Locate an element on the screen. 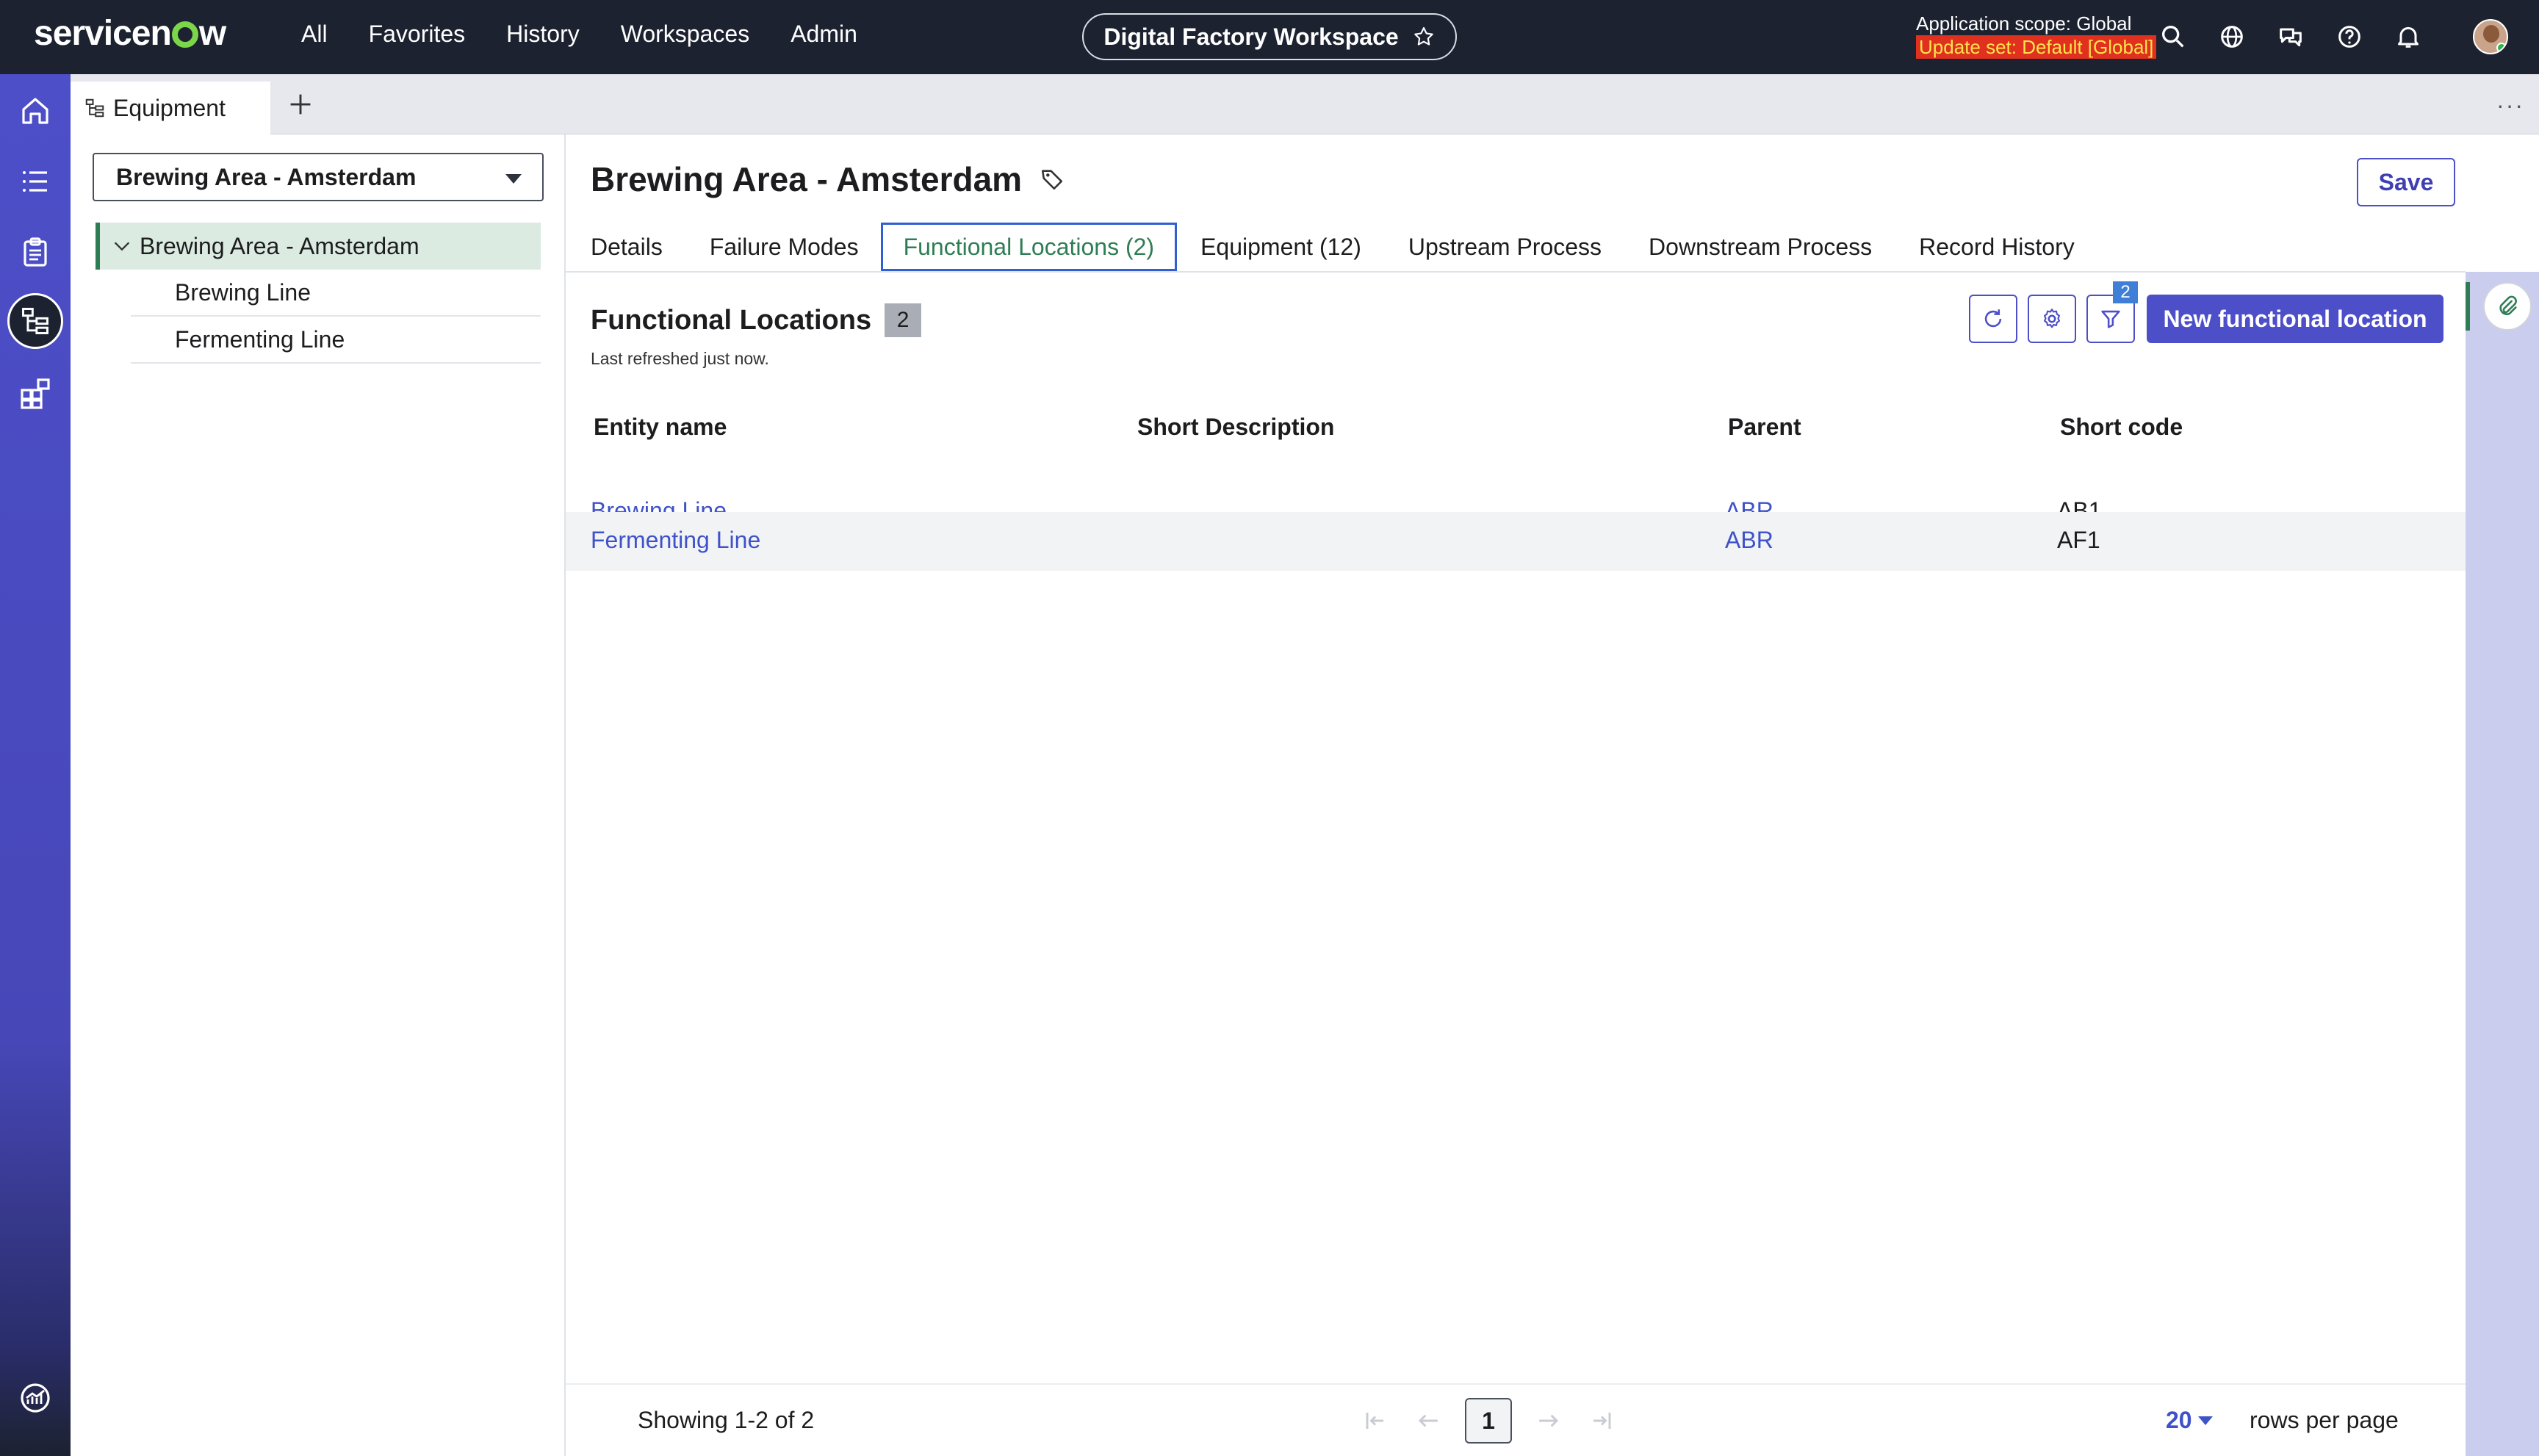 This screenshot has height=1456, width=2539. right-context-rail is located at coordinates (2502, 864).